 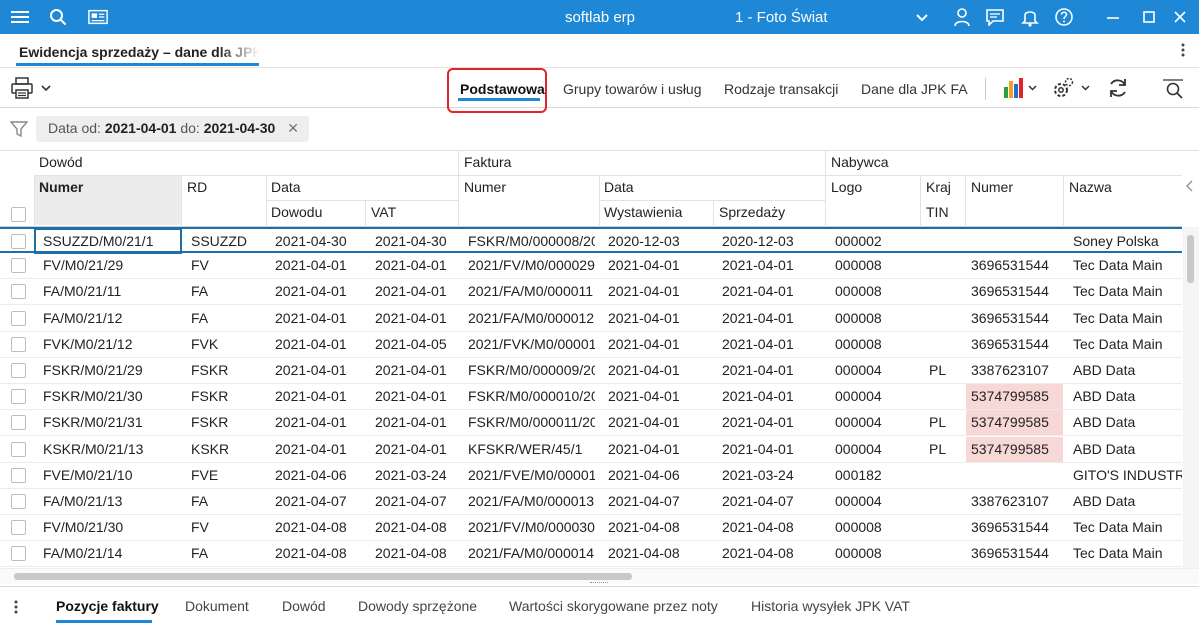 What do you see at coordinates (781, 17) in the screenshot?
I see `company-selector: 1 - Foto Świat` at bounding box center [781, 17].